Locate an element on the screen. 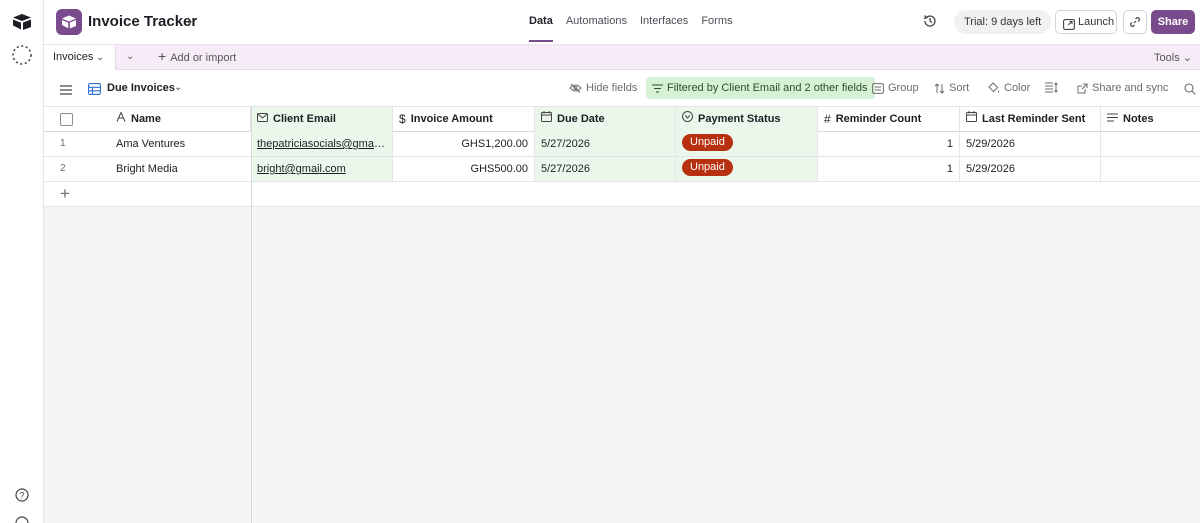  cell-client-email: thepatriciasocials@gmail.com is located at coordinates (322, 144).